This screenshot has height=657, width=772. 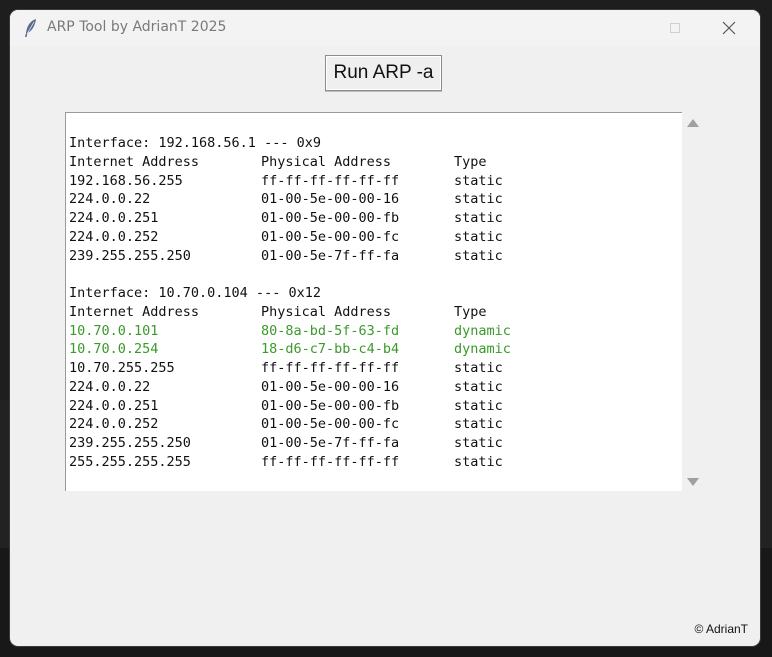 What do you see at coordinates (195, 143) in the screenshot?
I see `interface-header: Interface: 192.168.56.1 --- 0x9` at bounding box center [195, 143].